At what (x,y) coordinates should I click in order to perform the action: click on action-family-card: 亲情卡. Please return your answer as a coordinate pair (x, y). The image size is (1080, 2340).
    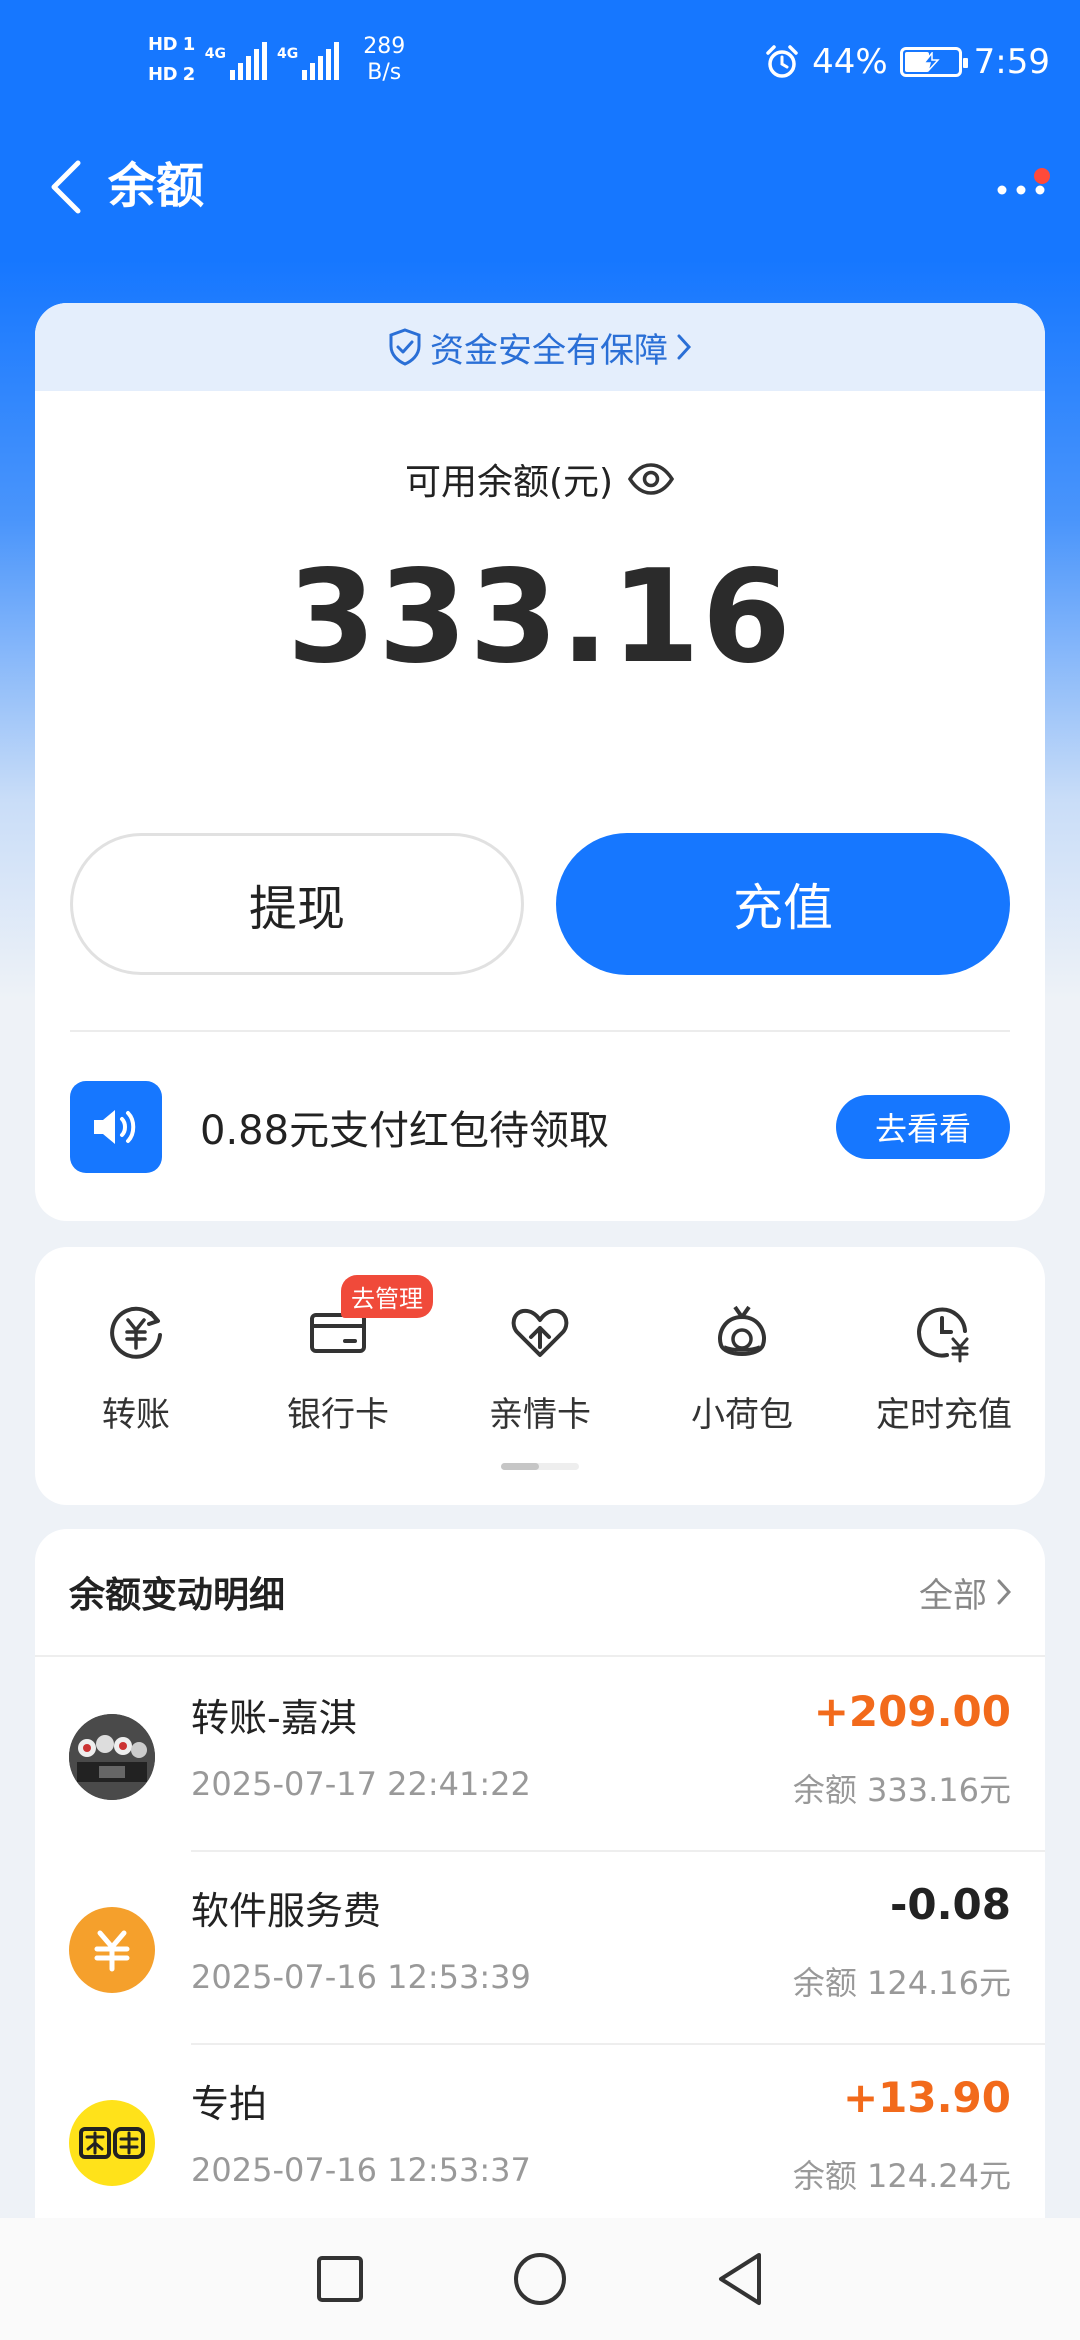
    Looking at the image, I should click on (540, 1366).